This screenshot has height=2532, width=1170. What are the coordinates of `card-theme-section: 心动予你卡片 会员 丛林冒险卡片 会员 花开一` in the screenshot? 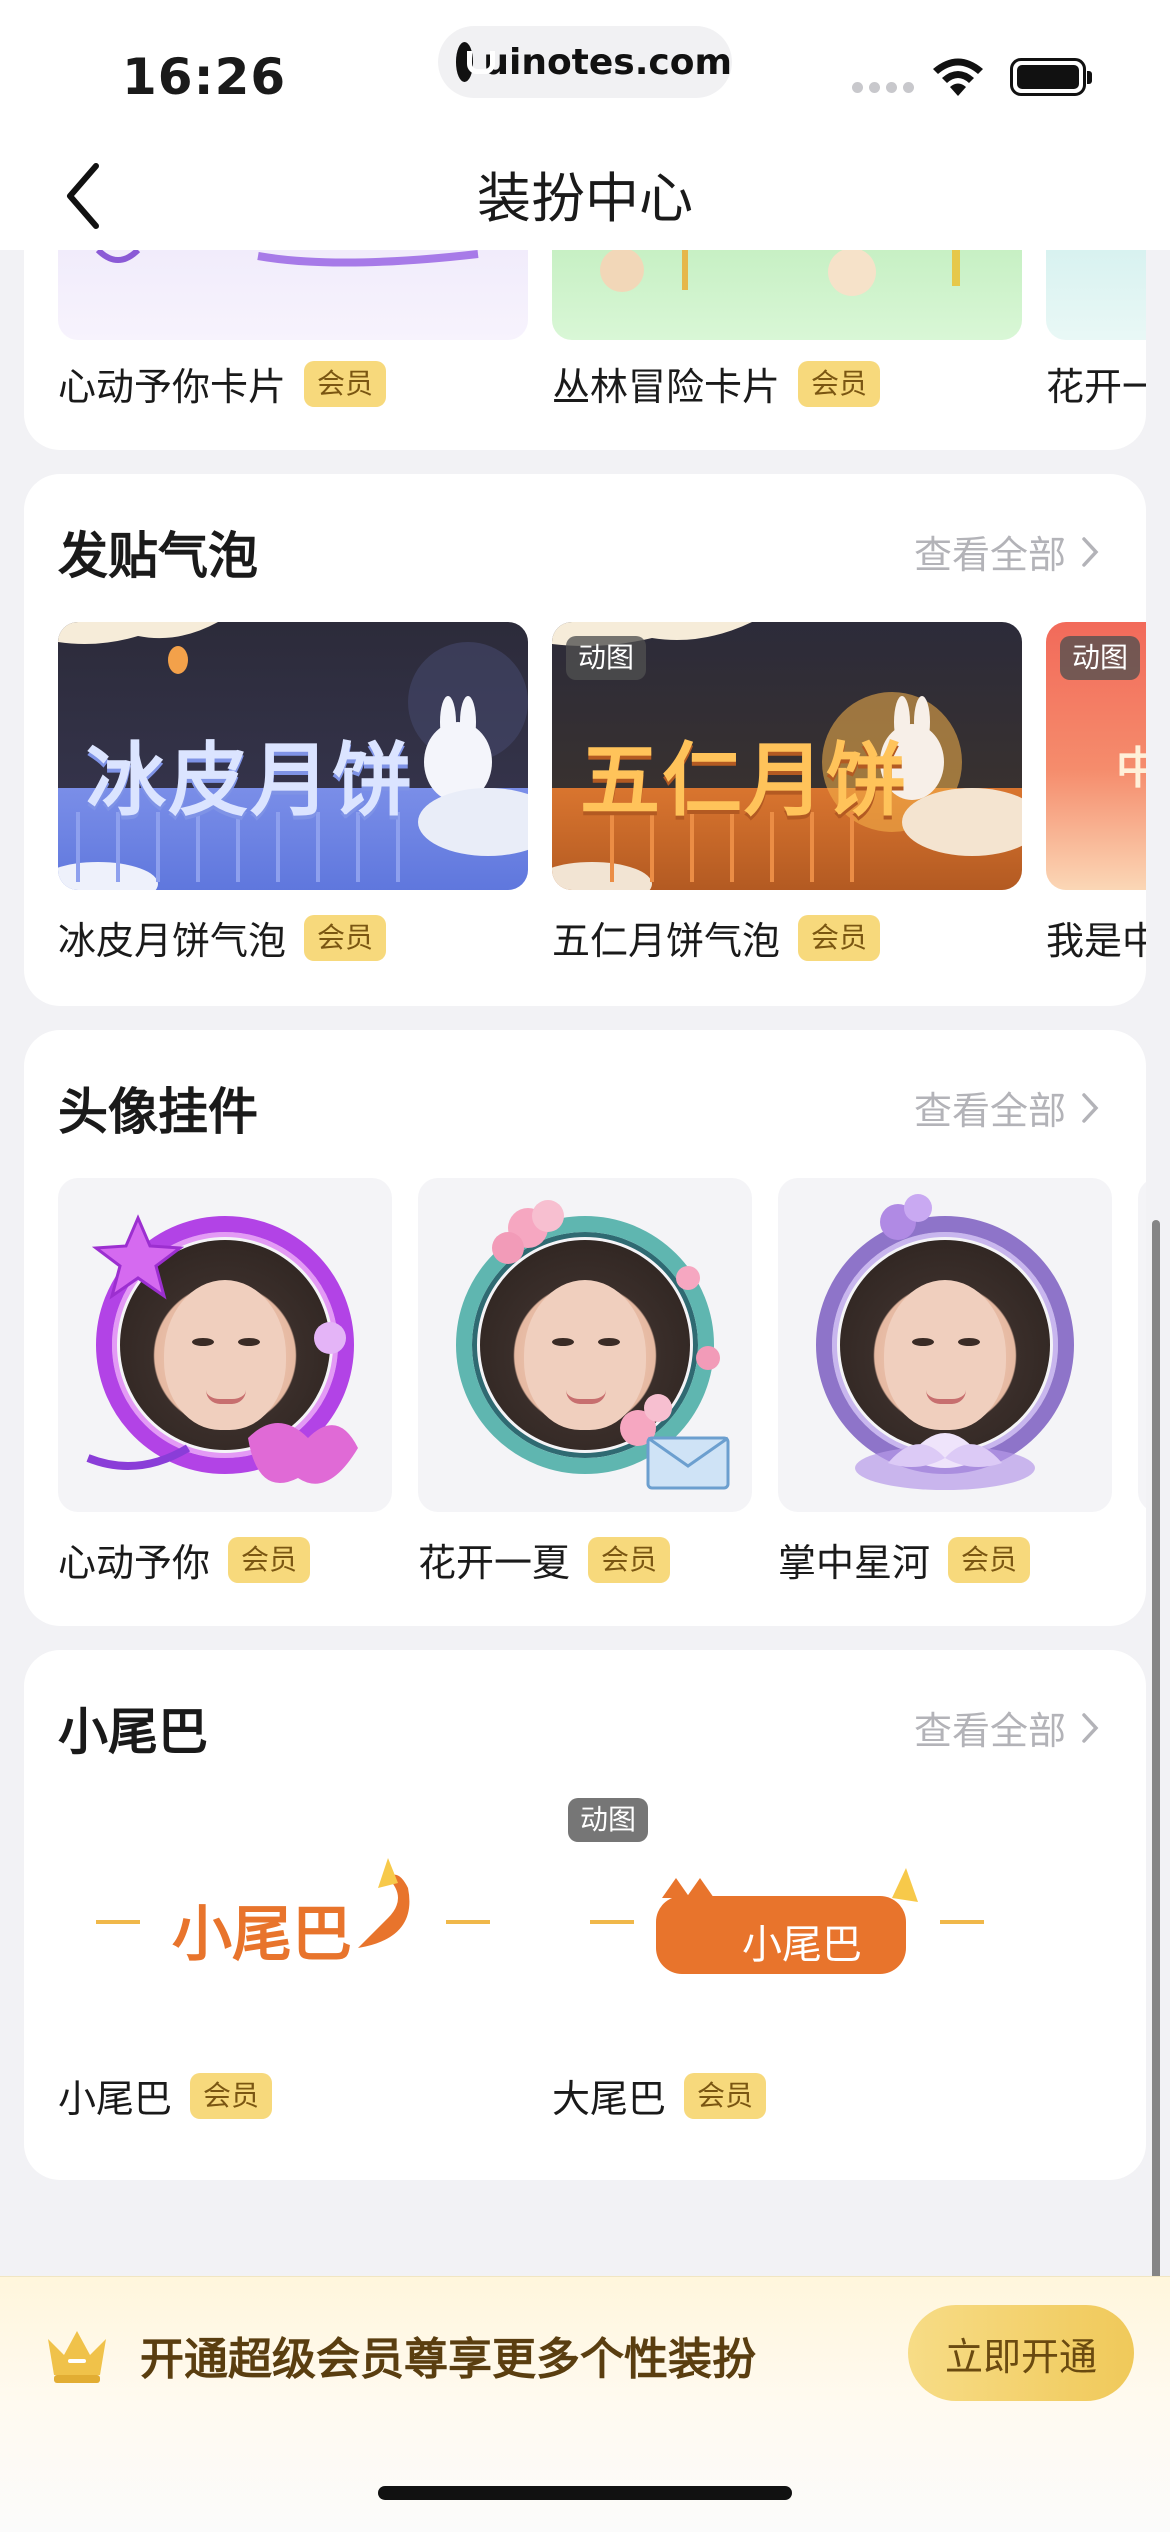 It's located at (585, 350).